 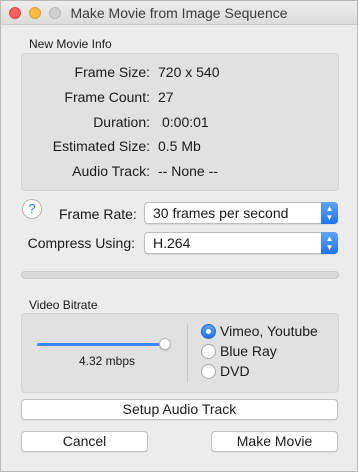 I want to click on frame-rate-value: 30 frames per second, so click(x=221, y=213).